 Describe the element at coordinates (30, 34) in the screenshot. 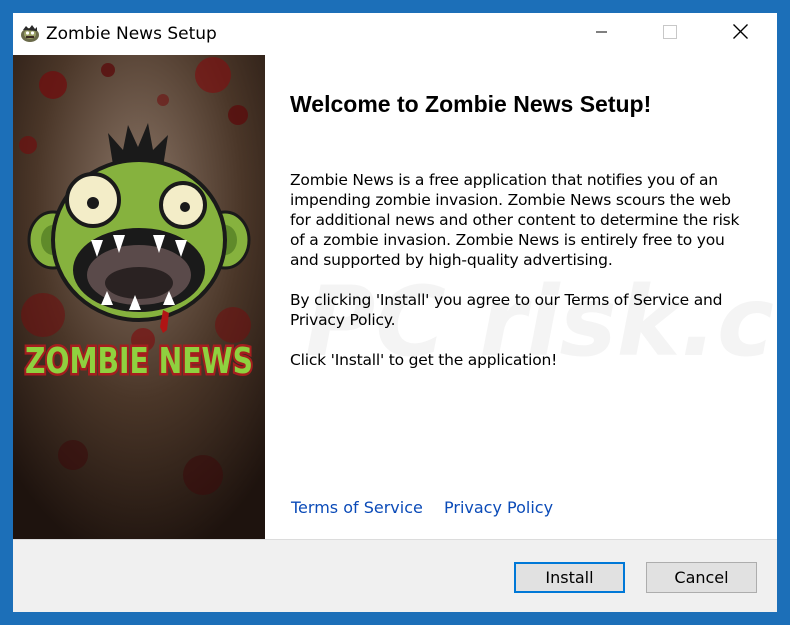

I see `zombie-app-icon` at that location.